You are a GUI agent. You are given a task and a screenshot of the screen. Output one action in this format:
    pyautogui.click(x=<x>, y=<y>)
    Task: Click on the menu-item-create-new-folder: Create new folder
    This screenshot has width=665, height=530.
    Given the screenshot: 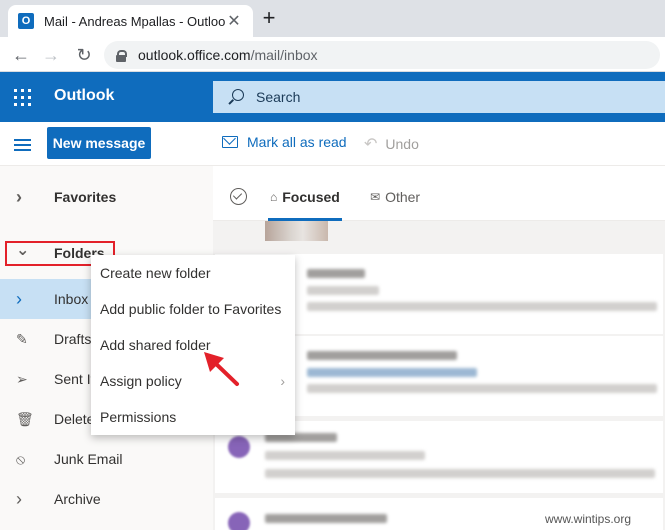 What is the action you would take?
    pyautogui.click(x=193, y=273)
    